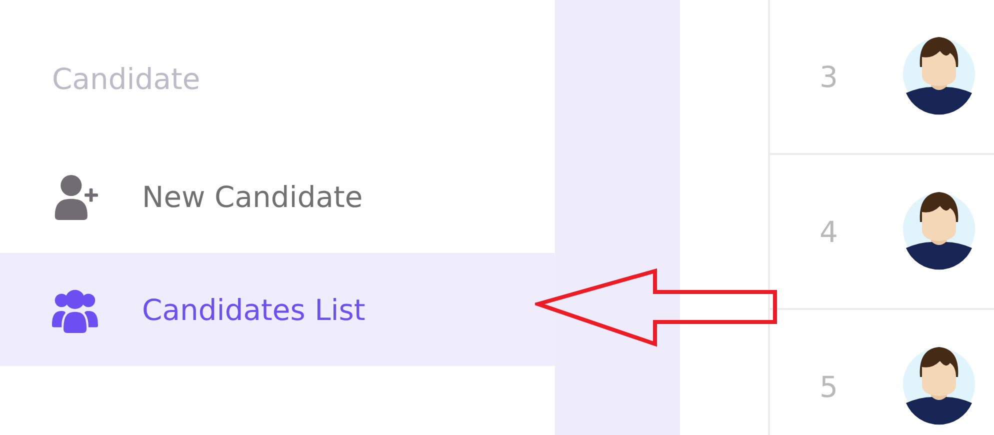  Describe the element at coordinates (828, 231) in the screenshot. I see `row-number: 4` at that location.